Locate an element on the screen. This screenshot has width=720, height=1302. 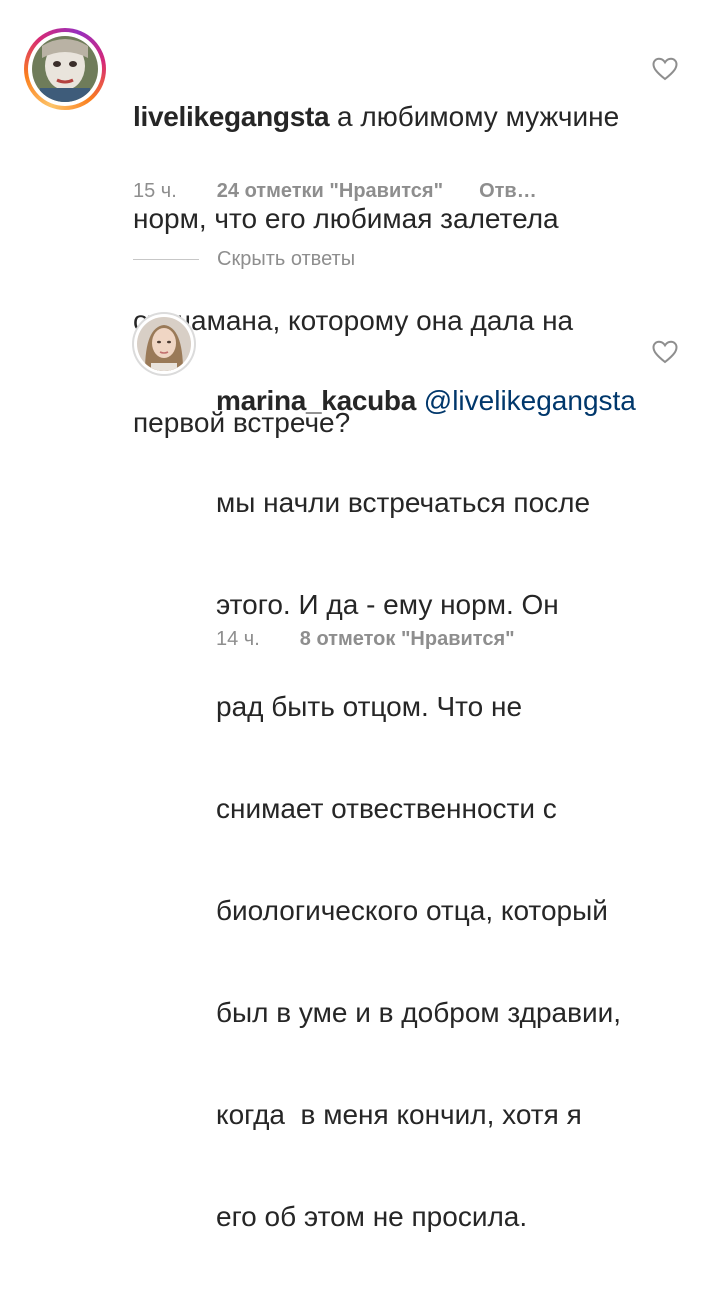
comment-line: мы начли встречаться после is located at coordinates (403, 502).